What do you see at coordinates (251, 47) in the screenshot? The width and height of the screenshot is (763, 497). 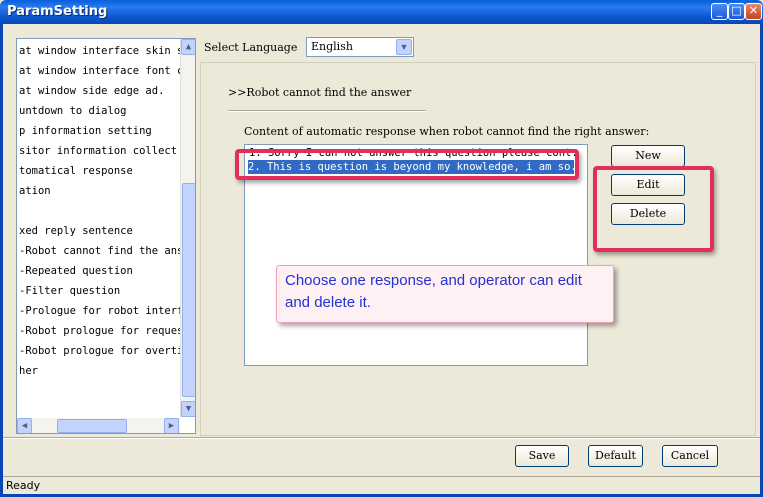 I see `select-language-label: Select Language` at bounding box center [251, 47].